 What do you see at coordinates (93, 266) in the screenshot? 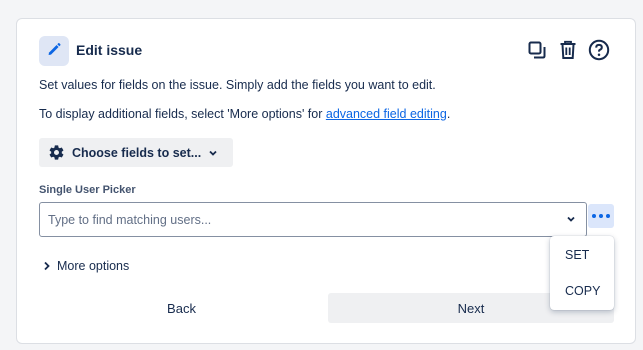
I see `more-options-label: More options` at bounding box center [93, 266].